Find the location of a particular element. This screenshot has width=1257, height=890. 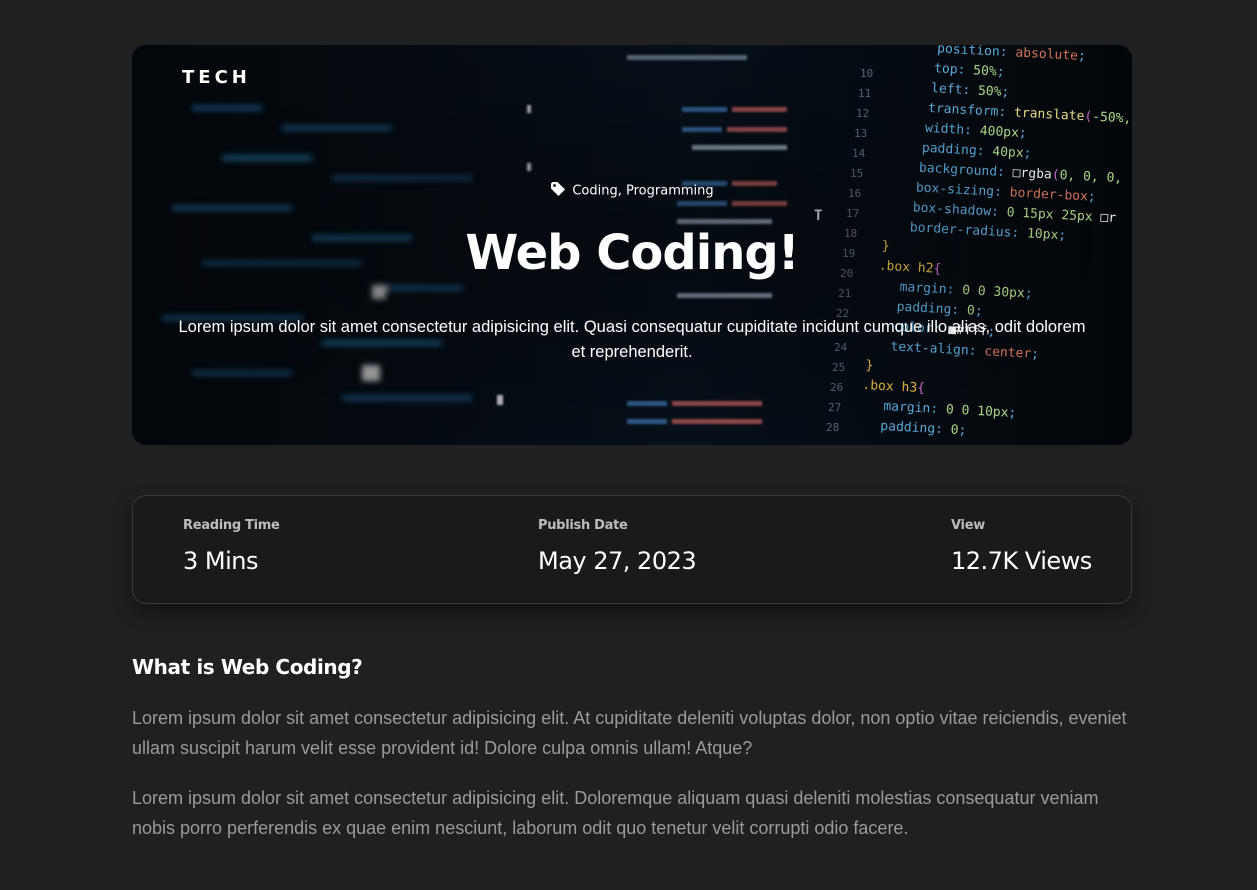

tags-text: Coding, Programming is located at coordinates (642, 191).